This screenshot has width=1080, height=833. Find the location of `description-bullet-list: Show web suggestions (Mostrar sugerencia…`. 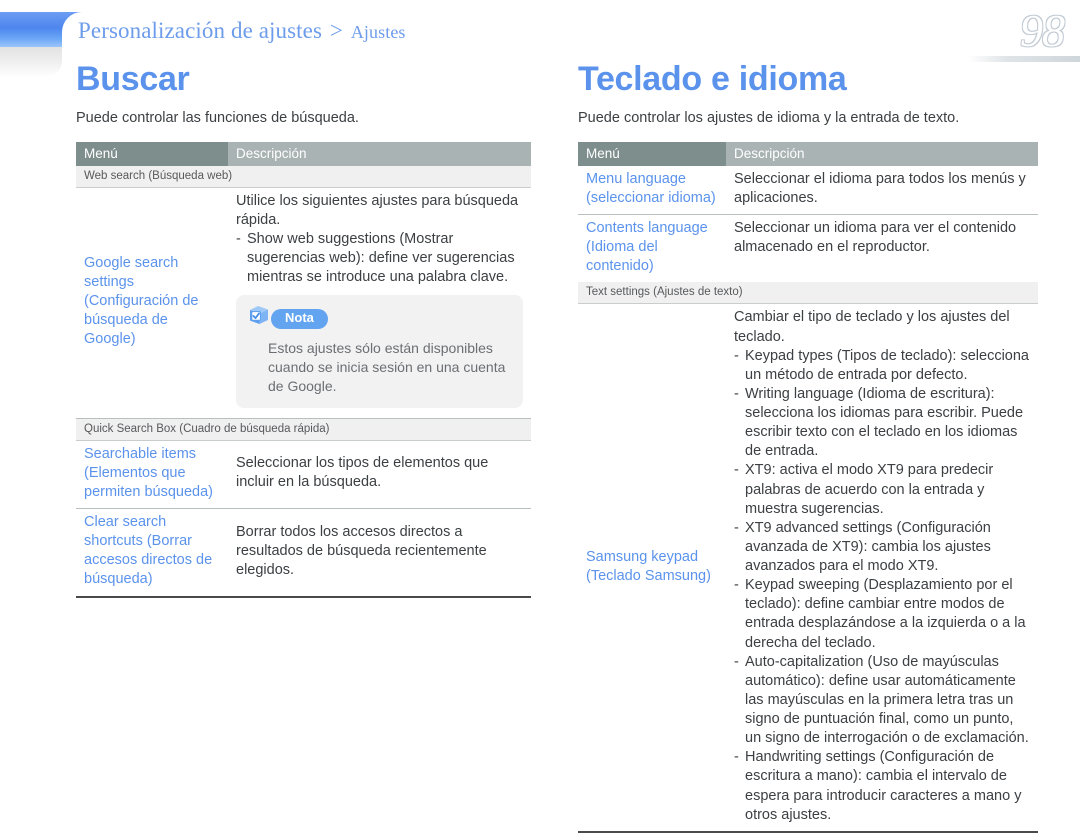

description-bullet-list: Show web suggestions (Mostrar sugerencia… is located at coordinates (379, 258).